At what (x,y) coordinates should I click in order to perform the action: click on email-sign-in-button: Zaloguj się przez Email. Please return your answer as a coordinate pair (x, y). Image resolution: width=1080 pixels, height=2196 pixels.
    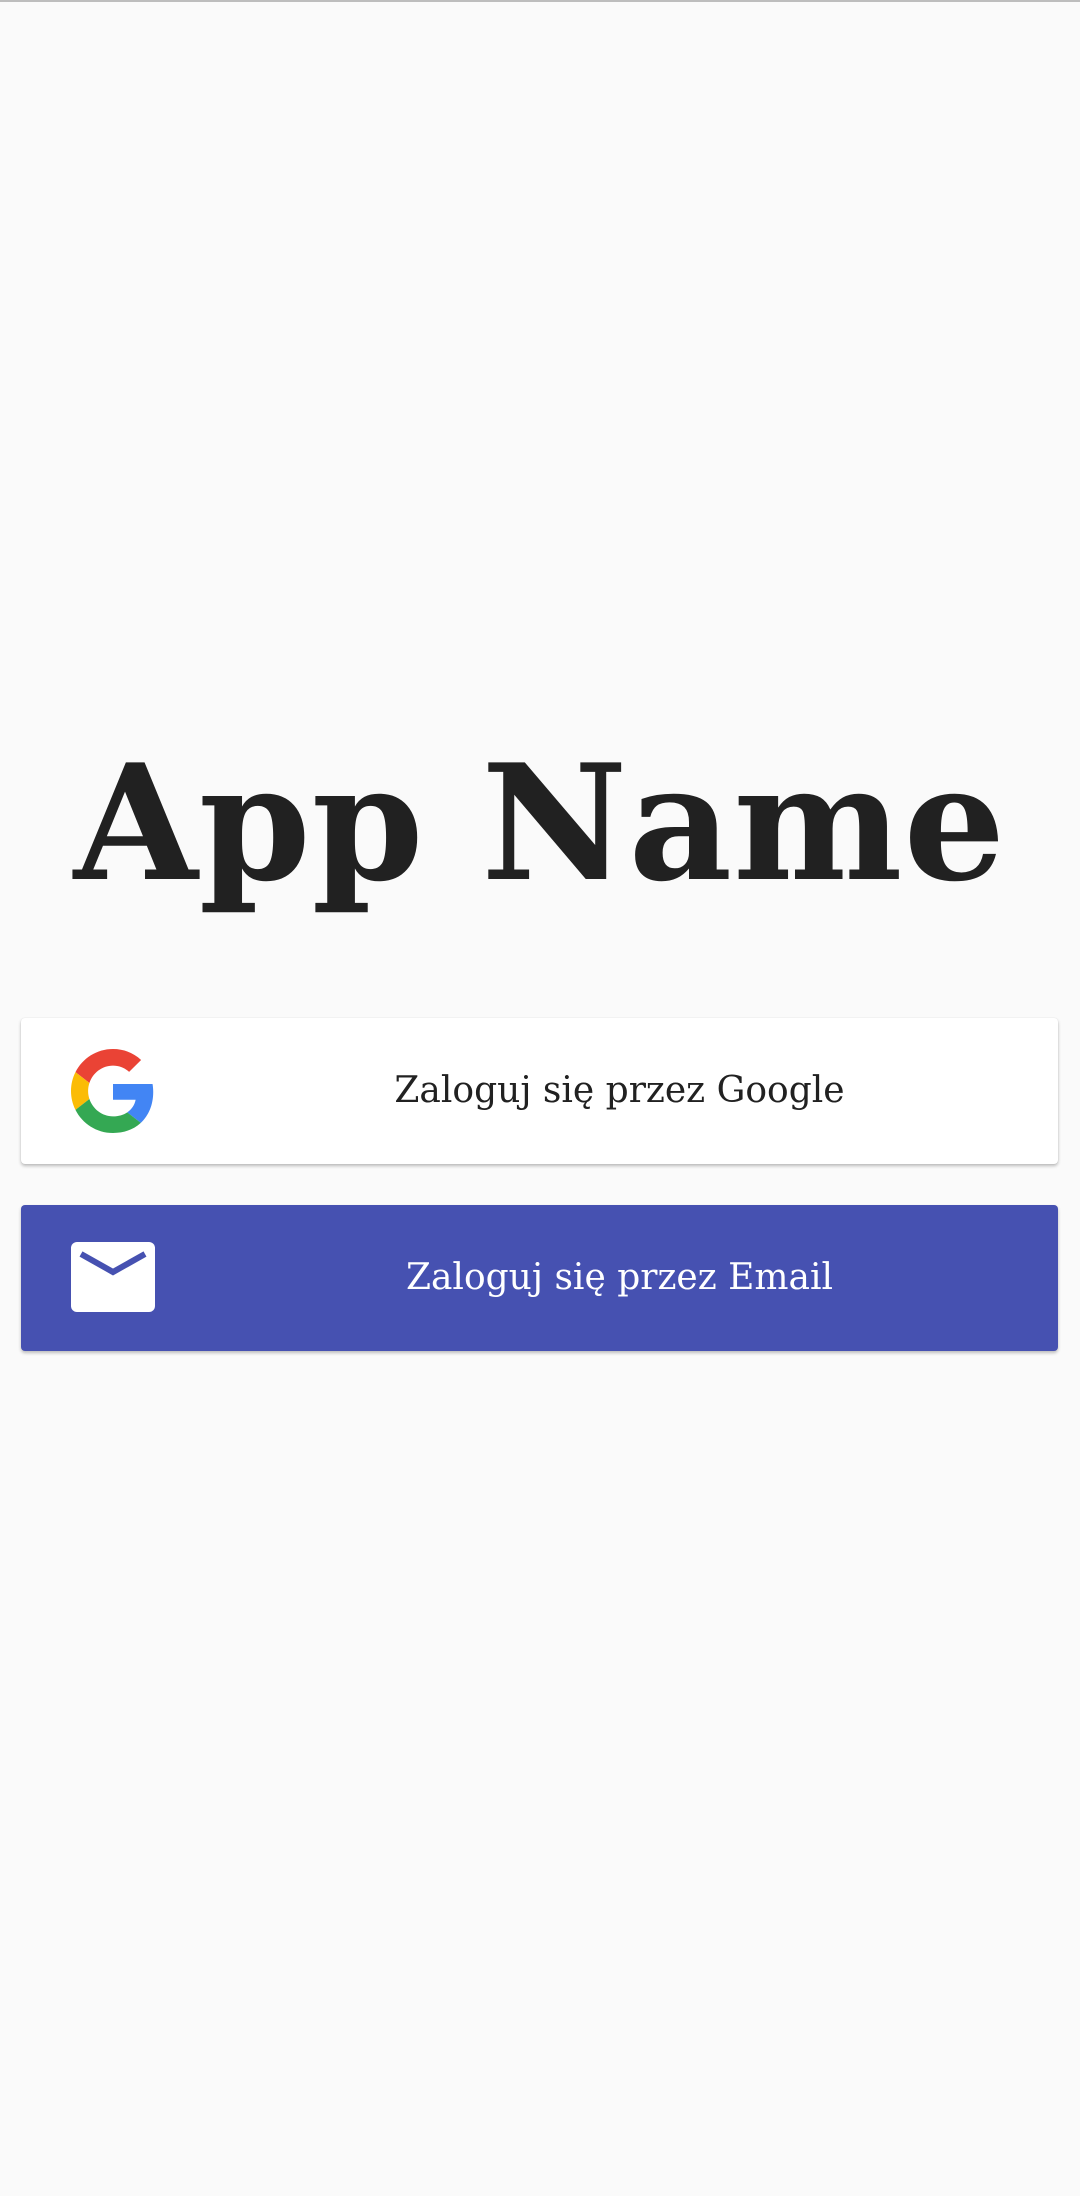
    Looking at the image, I should click on (539, 1278).